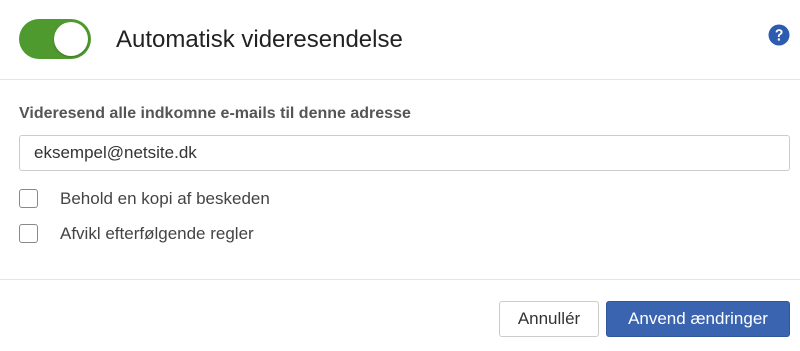 This screenshot has height=351, width=800. Describe the element at coordinates (259, 39) in the screenshot. I see `dialog-title: Automatisk videresendelse` at that location.